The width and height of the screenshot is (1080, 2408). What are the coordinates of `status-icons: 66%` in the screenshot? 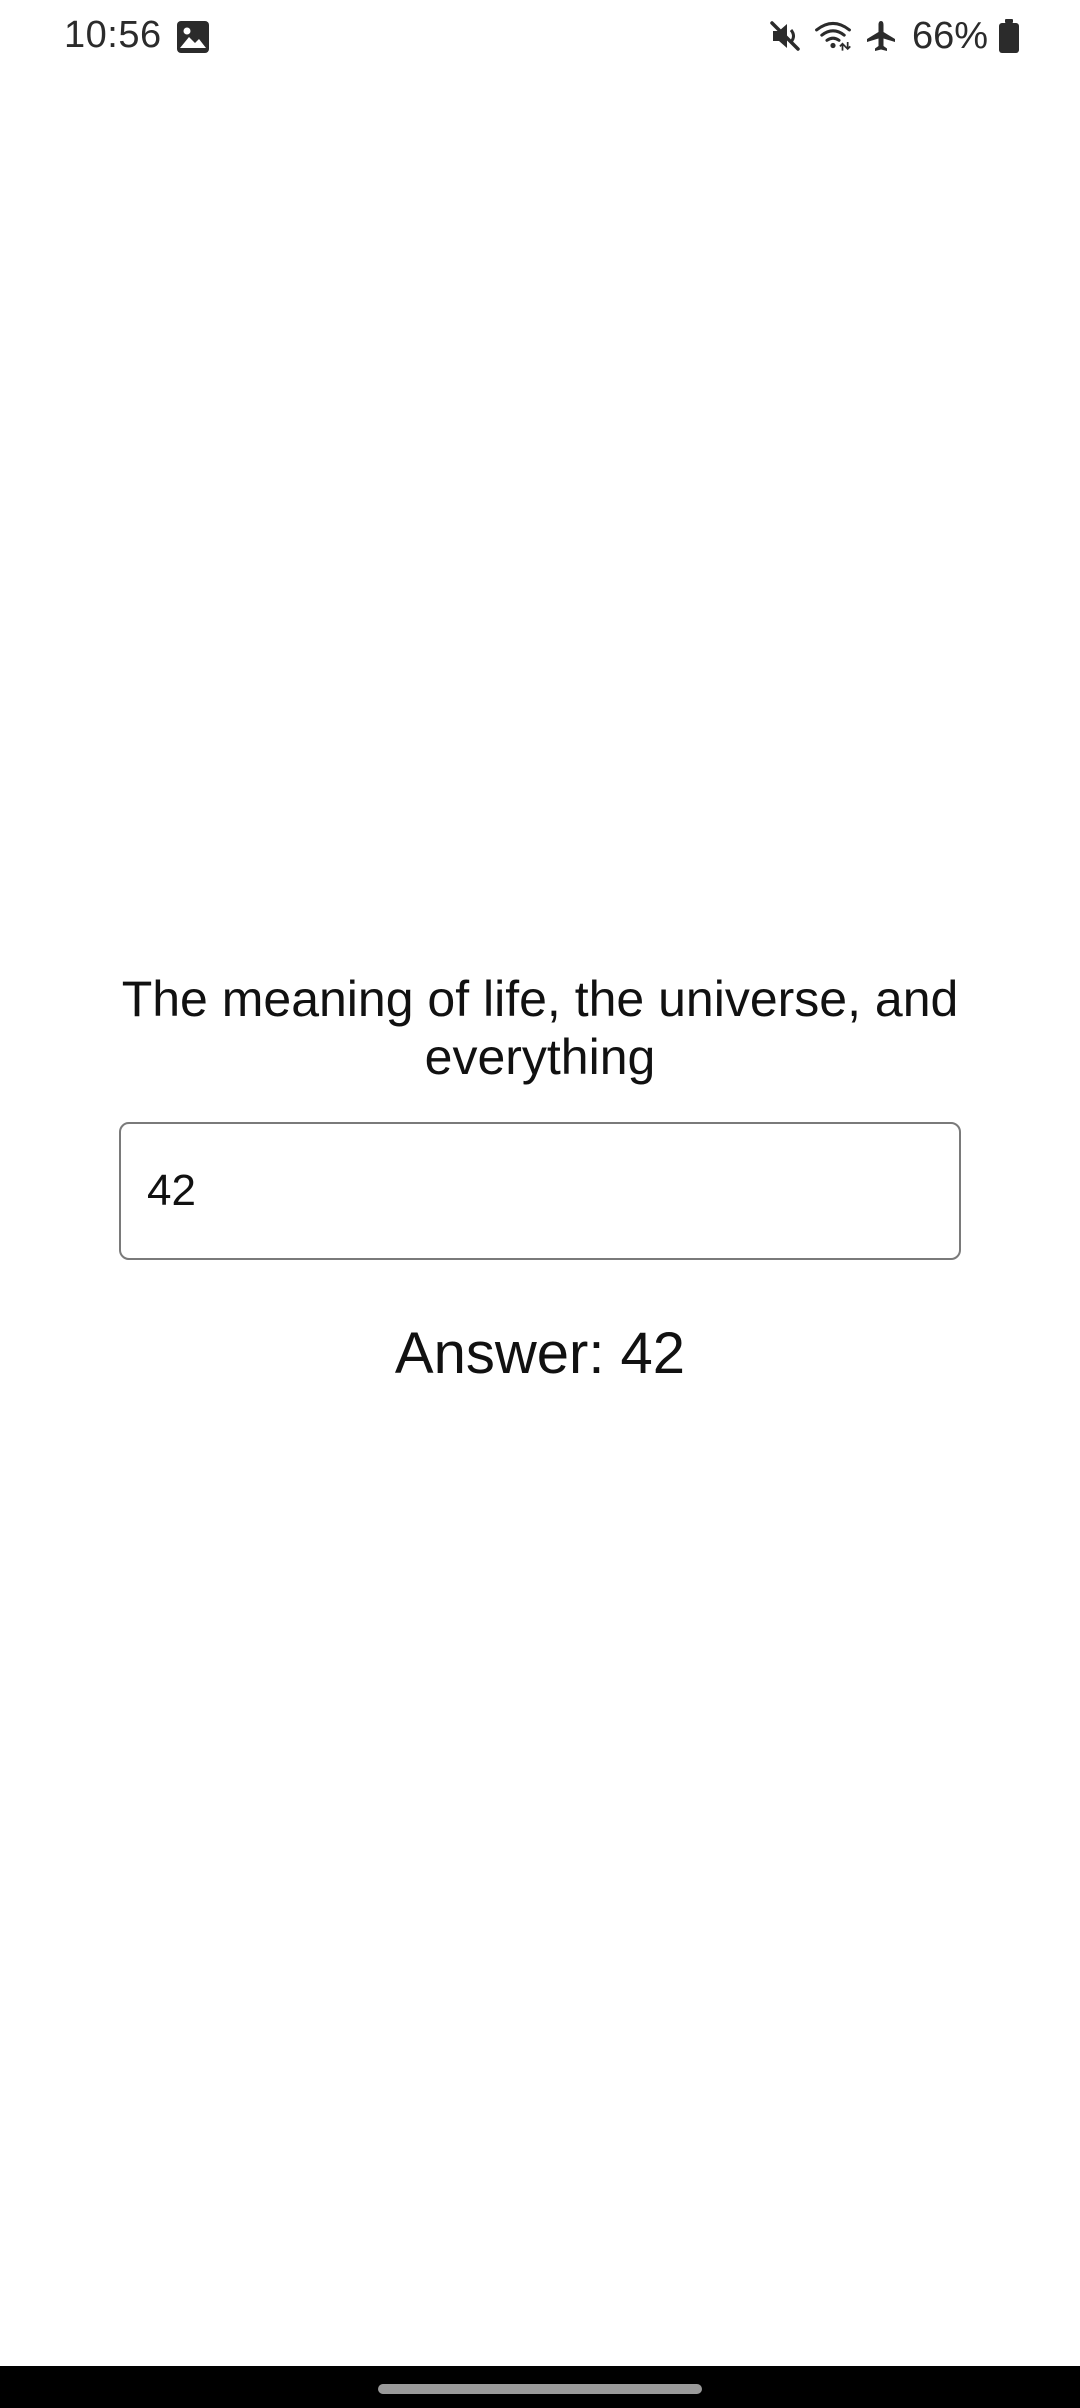 It's located at (893, 36).